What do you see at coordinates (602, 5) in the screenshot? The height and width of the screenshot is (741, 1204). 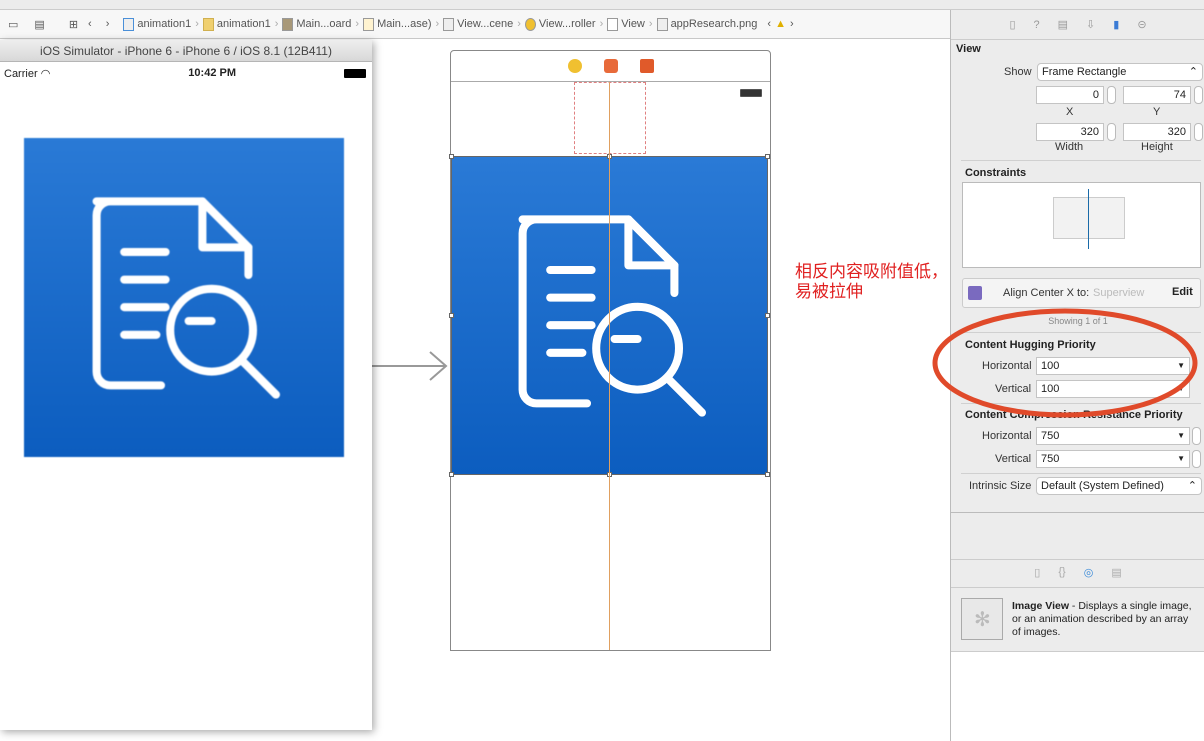 I see `toolbar-strip` at bounding box center [602, 5].